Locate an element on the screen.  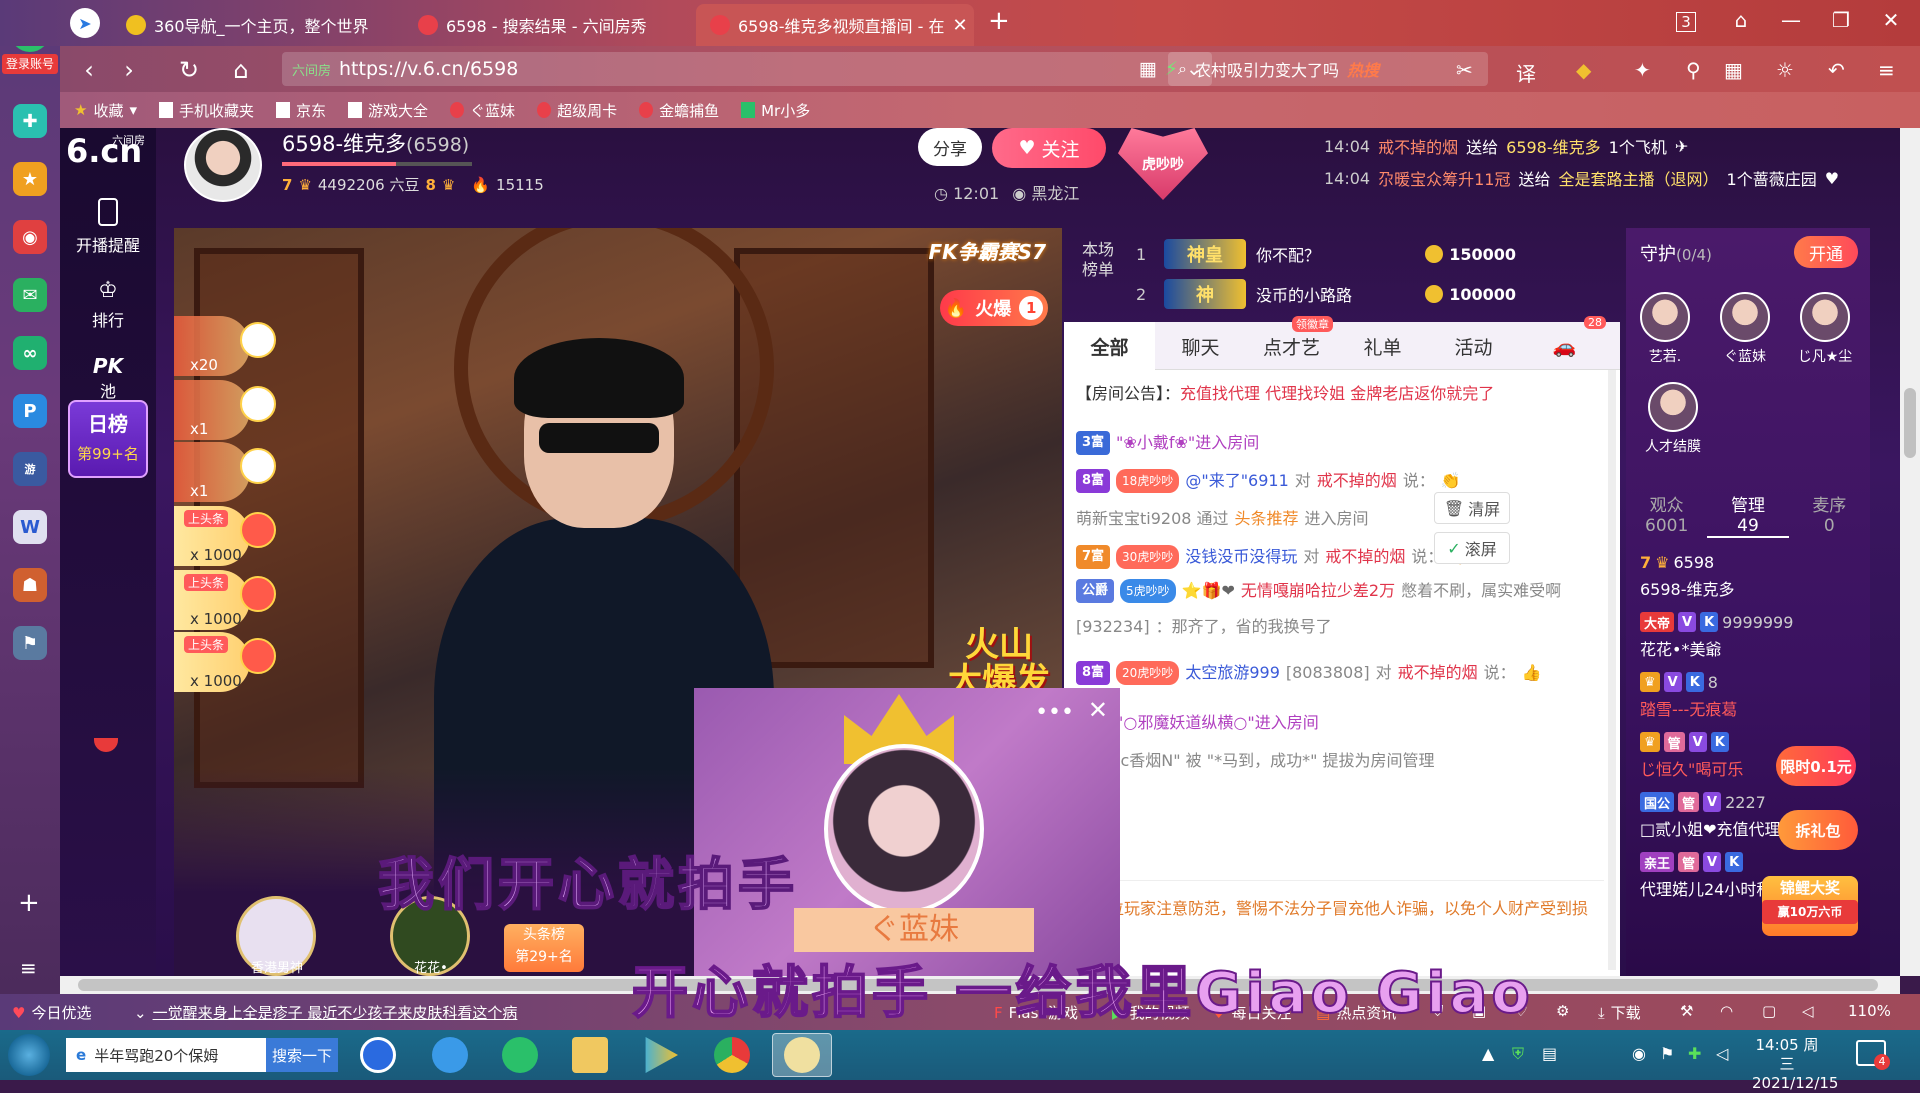
search-input: 农村吸引力变大了吗 is located at coordinates (1267, 69).